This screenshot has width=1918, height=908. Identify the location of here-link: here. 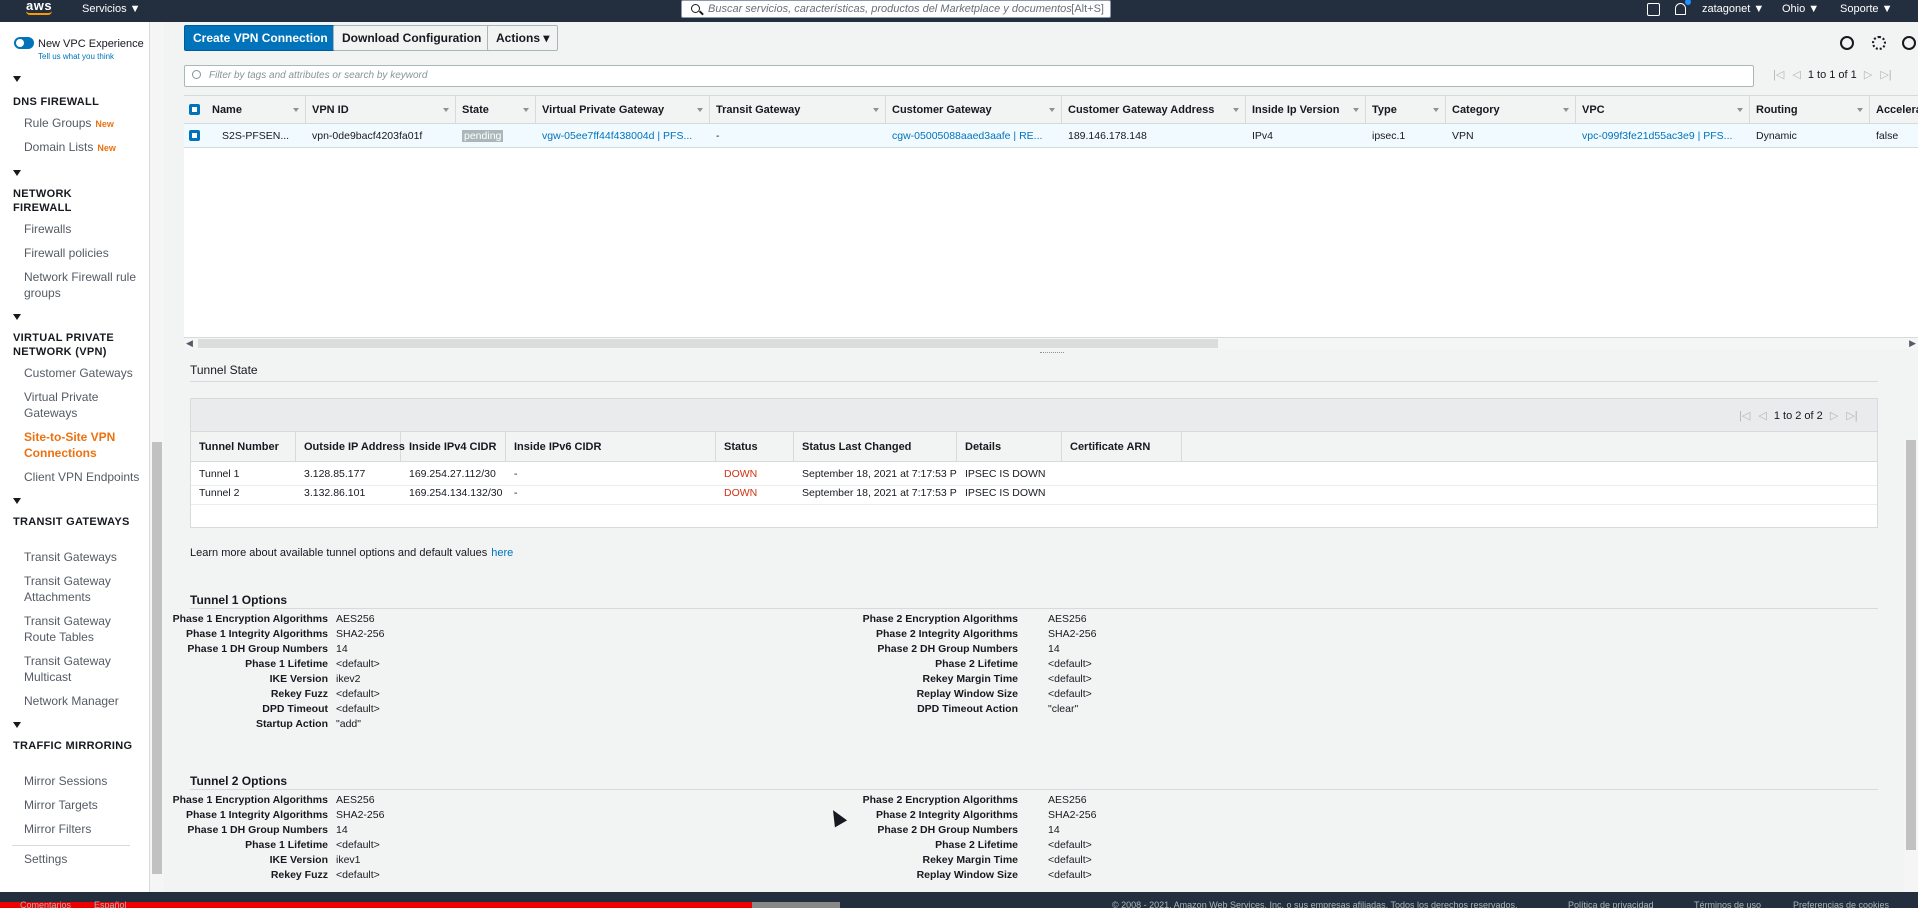
(502, 553).